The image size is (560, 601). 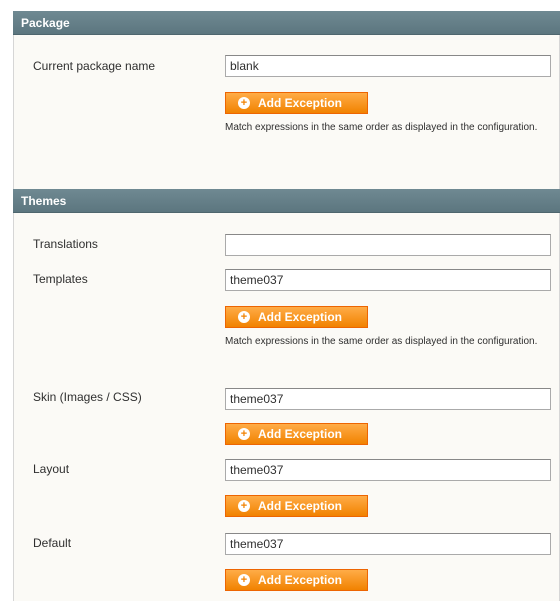 I want to click on skin-input, so click(x=388, y=399).